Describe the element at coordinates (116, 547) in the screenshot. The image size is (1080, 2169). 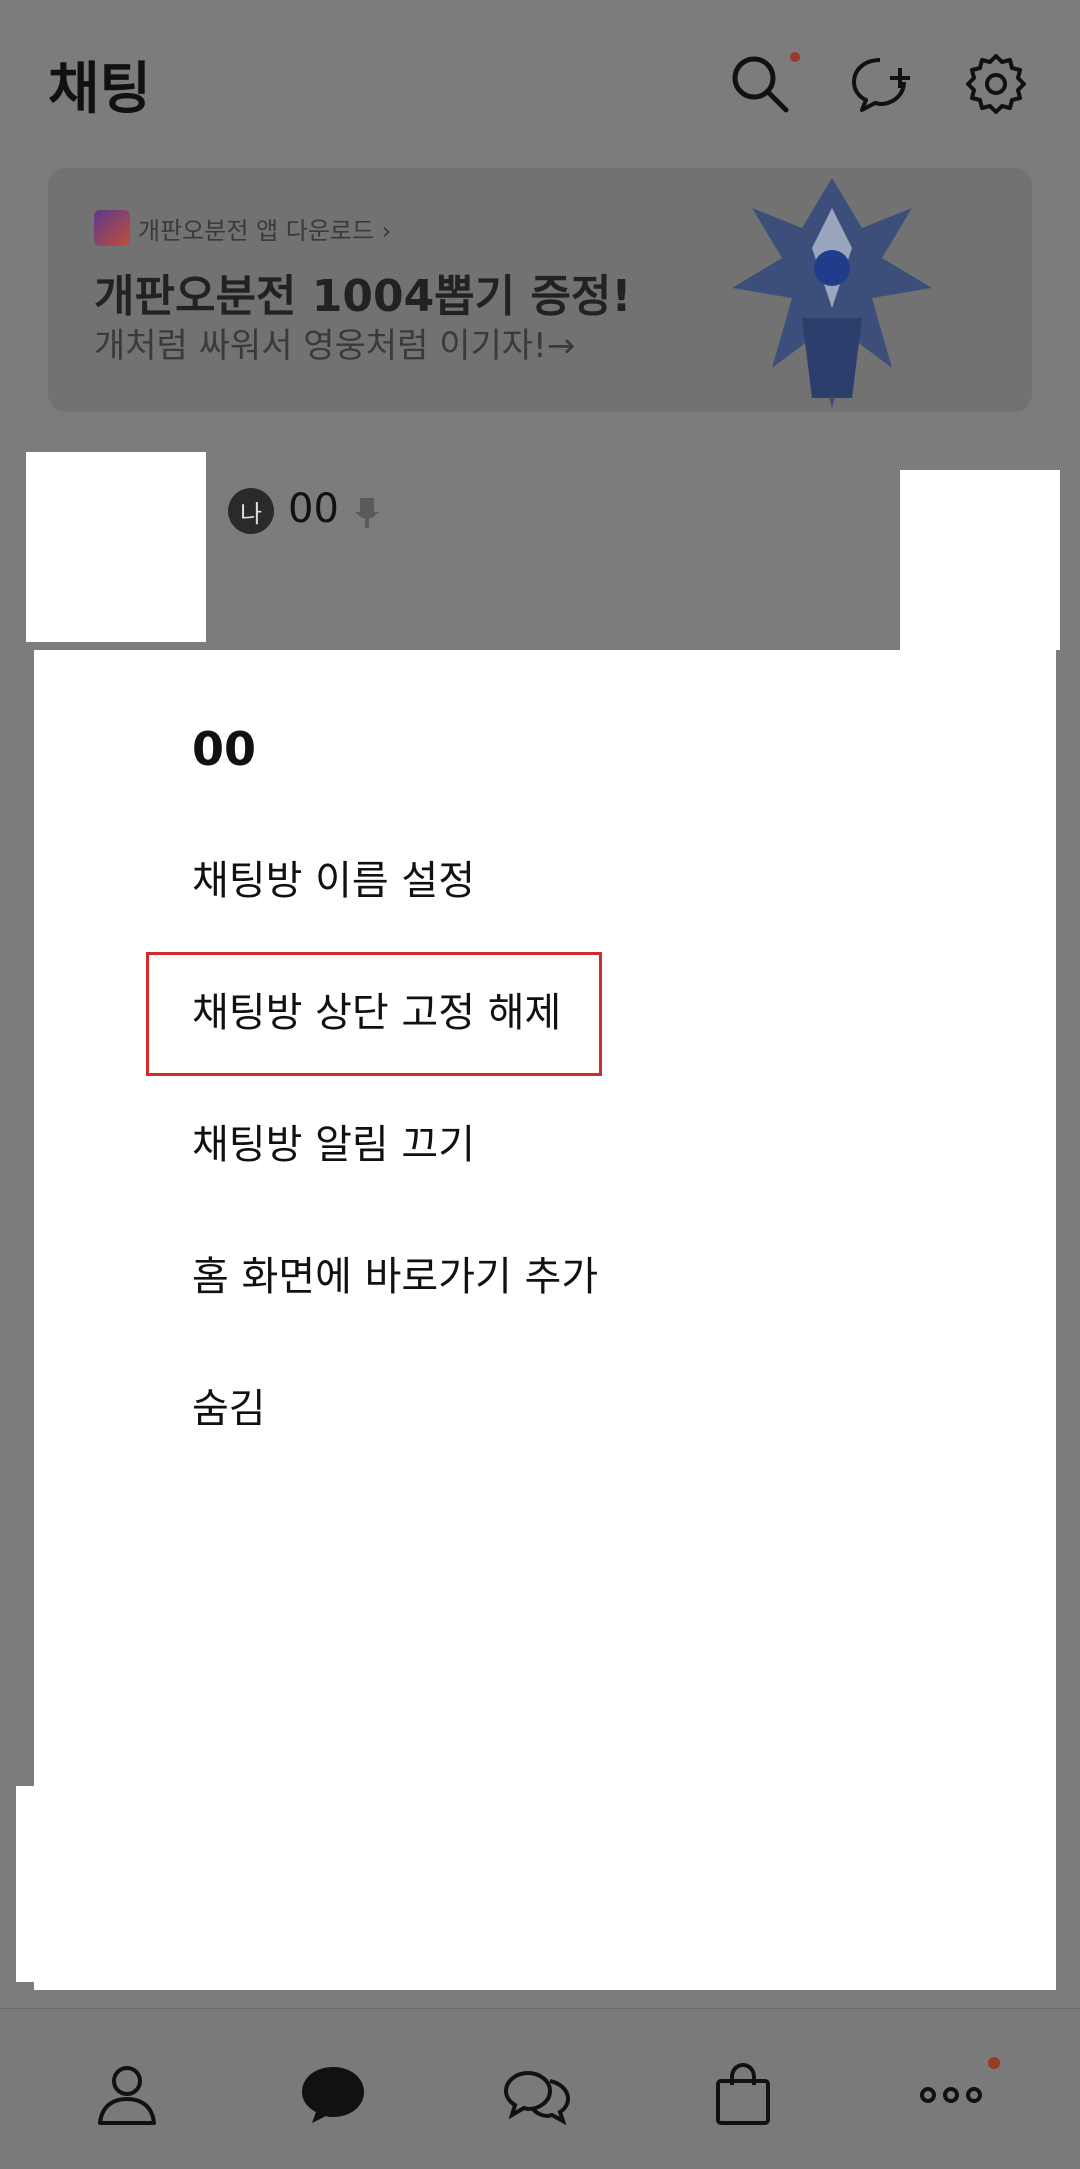
I see `redacted-avatar-block` at that location.